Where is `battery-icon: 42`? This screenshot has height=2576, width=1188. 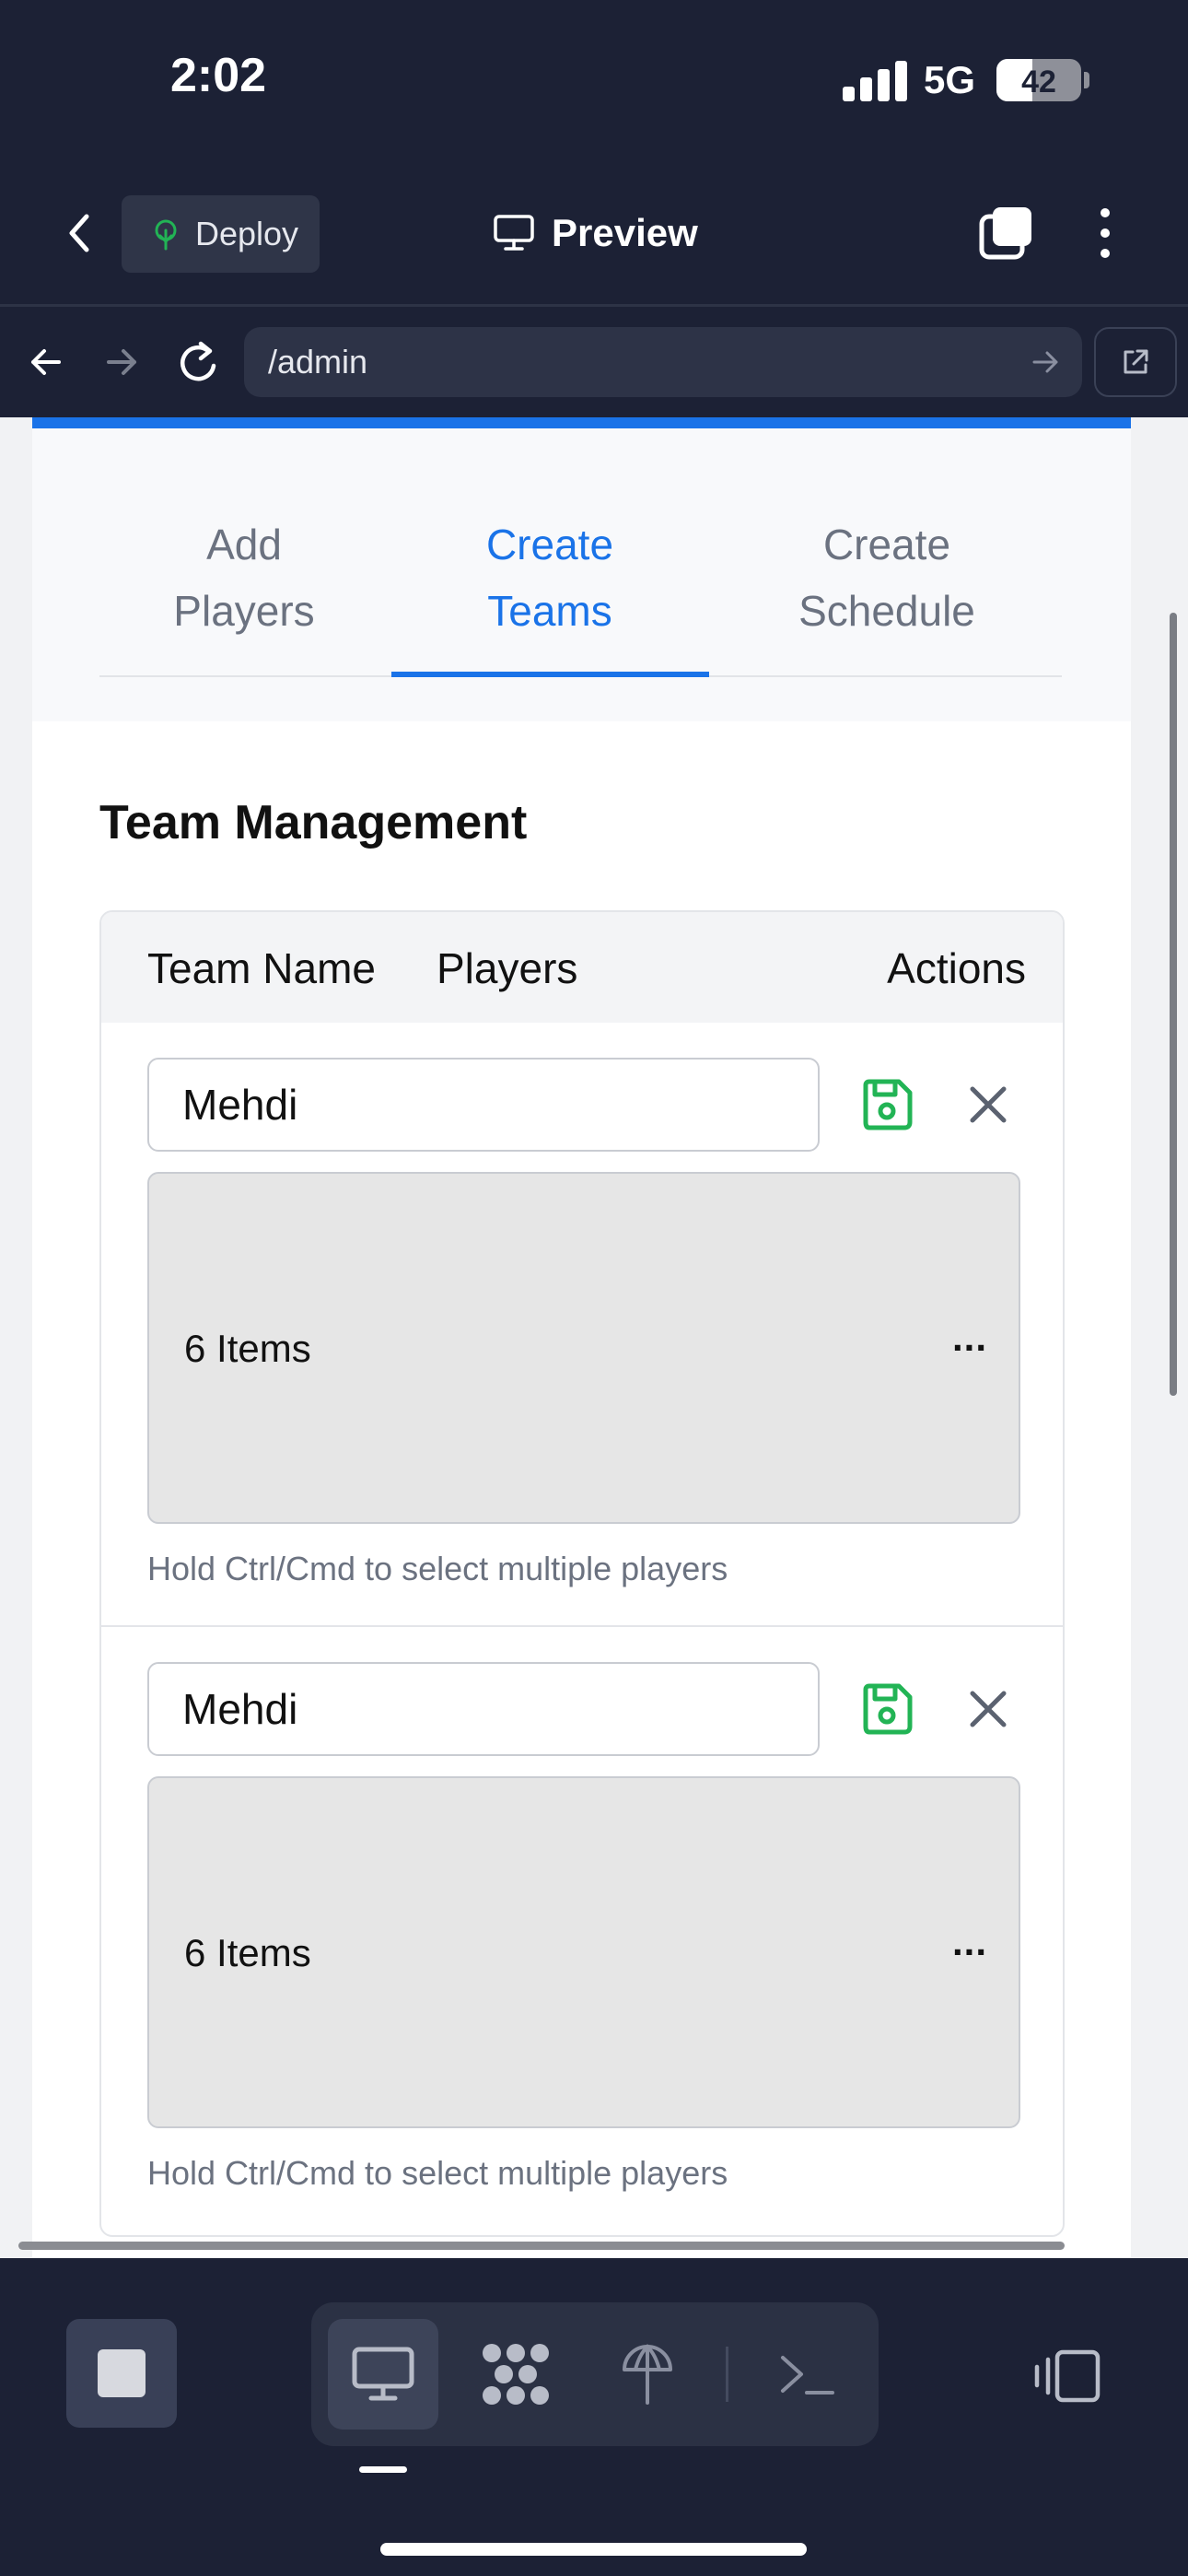
battery-icon: 42 is located at coordinates (1038, 80).